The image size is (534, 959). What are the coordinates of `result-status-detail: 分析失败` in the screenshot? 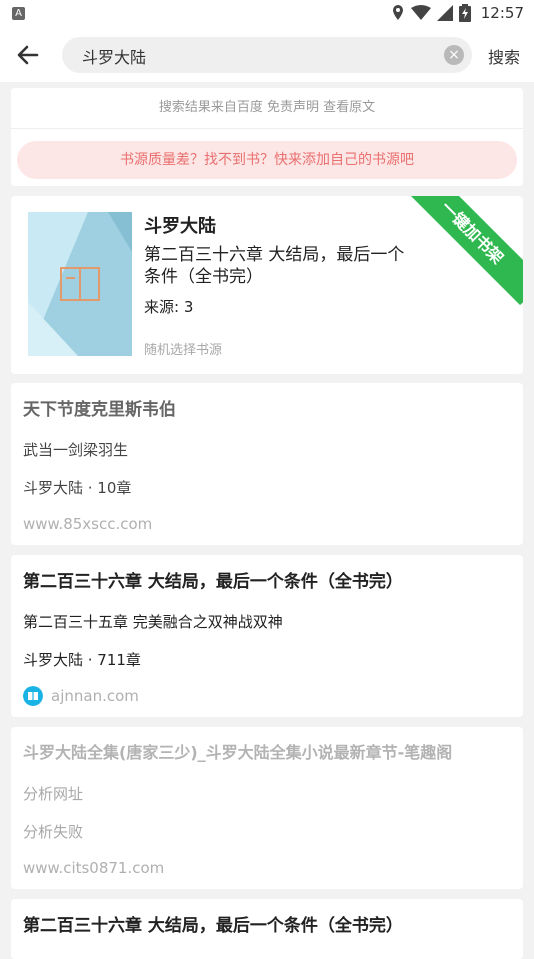 It's located at (53, 832).